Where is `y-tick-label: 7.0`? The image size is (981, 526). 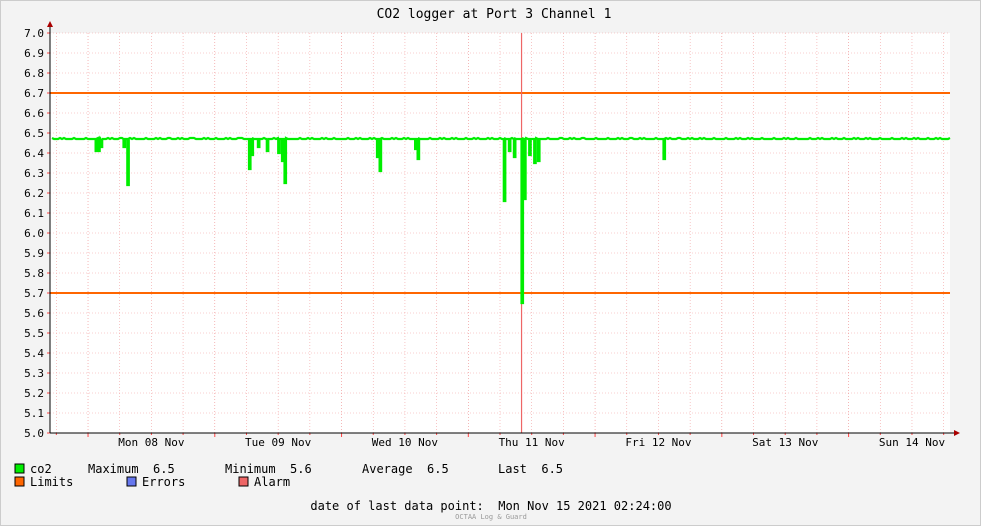 y-tick-label: 7.0 is located at coordinates (34, 33).